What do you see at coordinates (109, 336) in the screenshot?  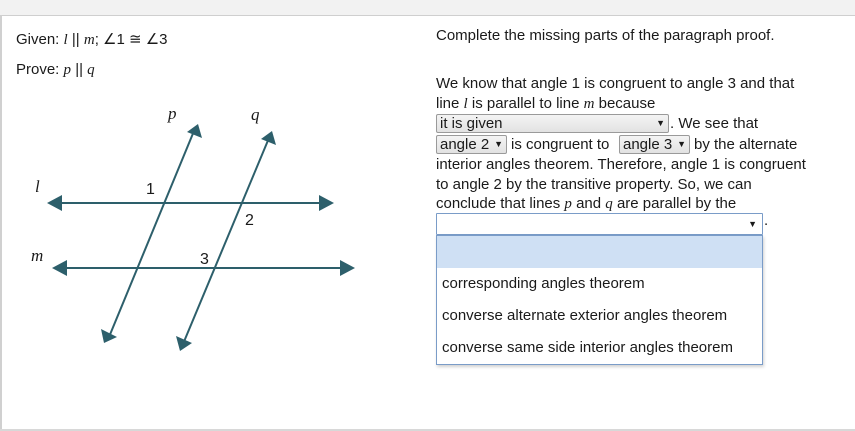 I see `line-p-arrow-bottom` at bounding box center [109, 336].